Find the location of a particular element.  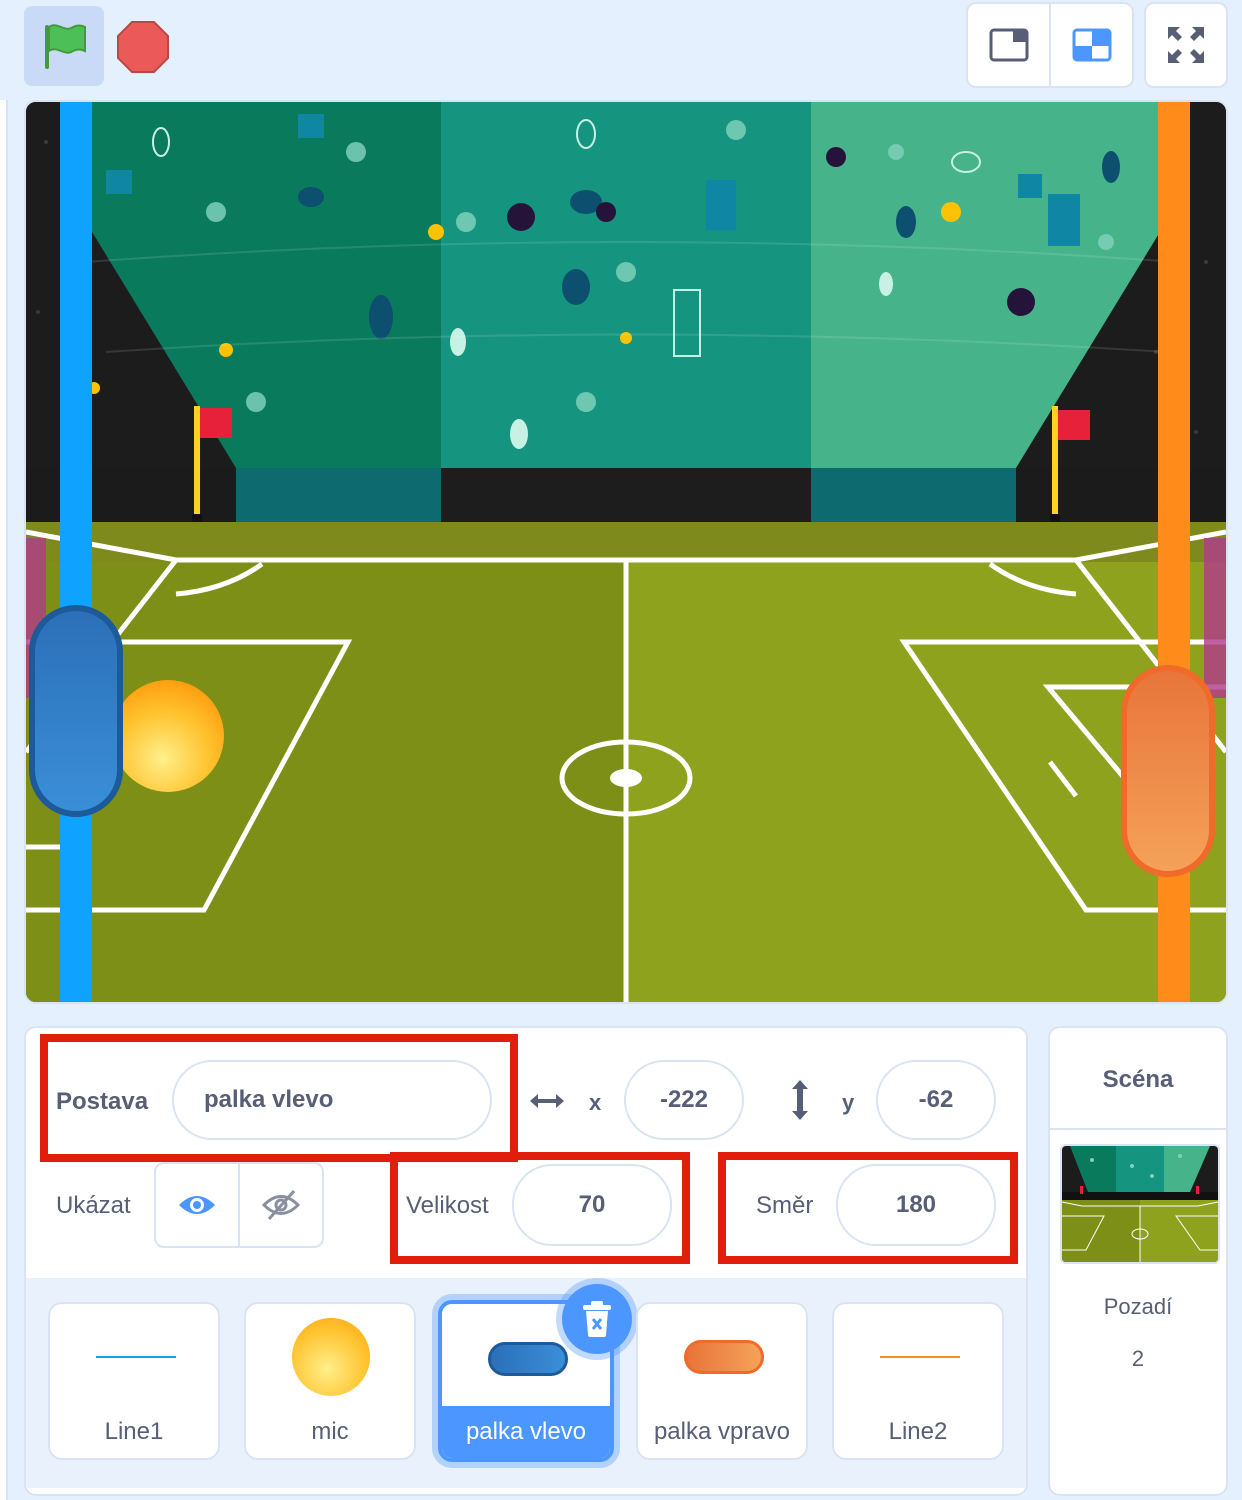

normal-stage-button is located at coordinates (1090, 45).